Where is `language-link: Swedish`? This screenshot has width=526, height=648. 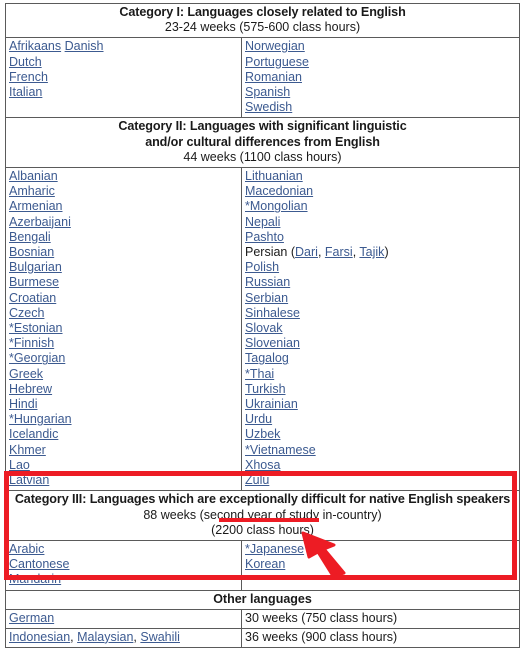 language-link: Swedish is located at coordinates (268, 107).